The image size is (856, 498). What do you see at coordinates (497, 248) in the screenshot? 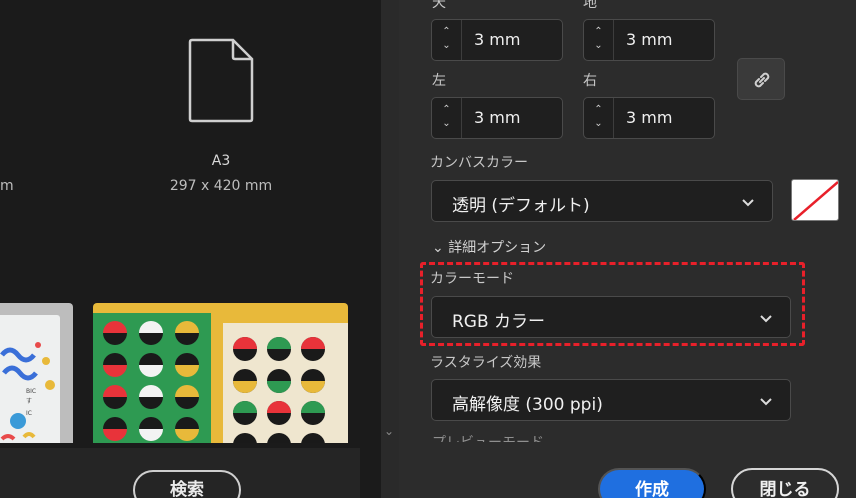
I see `advanced-options-label: 詳細オプション` at bounding box center [497, 248].